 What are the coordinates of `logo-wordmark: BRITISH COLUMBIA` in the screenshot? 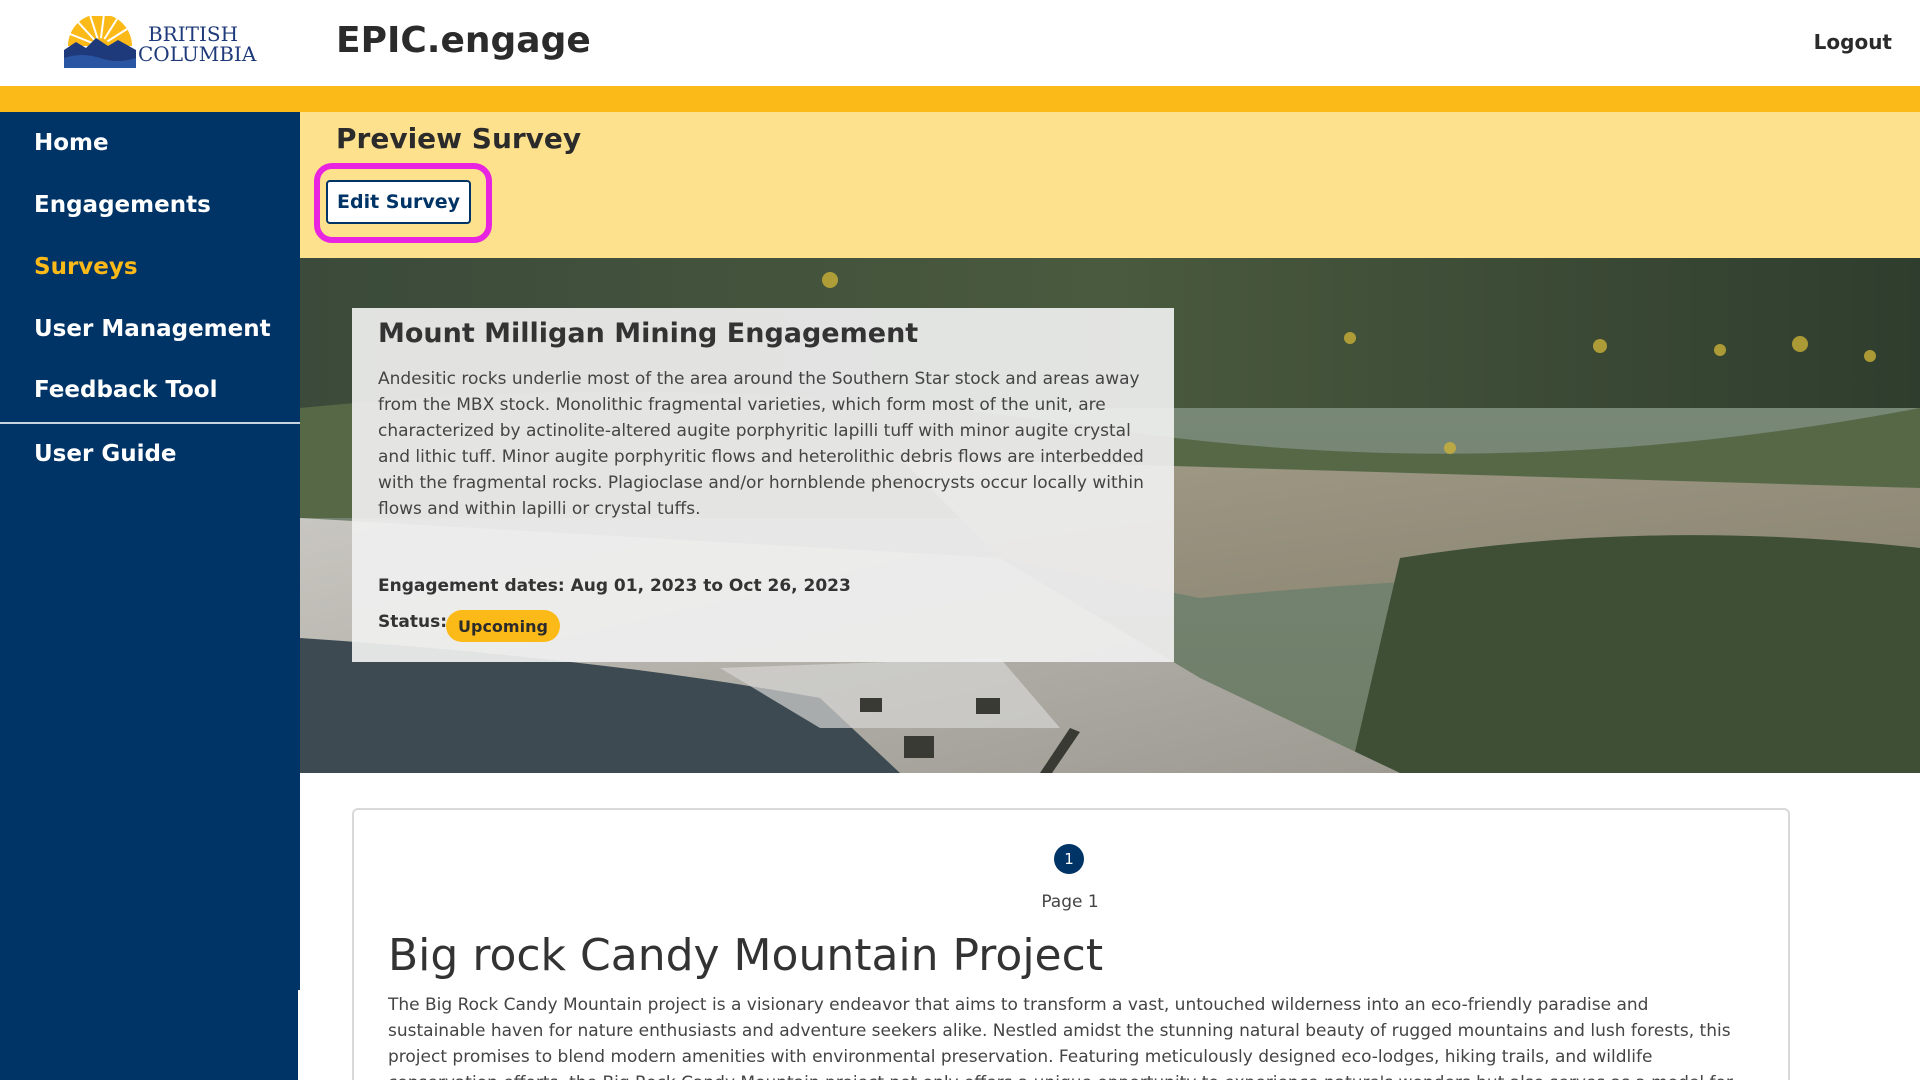 It's located at (197, 44).